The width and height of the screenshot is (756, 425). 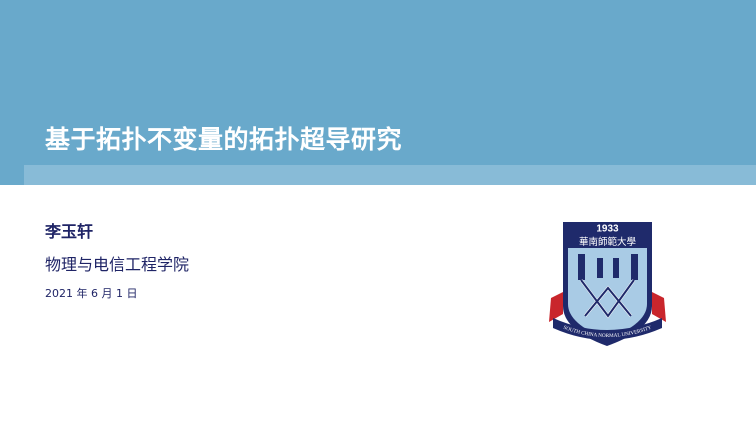 I want to click on presentation-date: 2021 年 6 月 1 日, so click(x=91, y=293).